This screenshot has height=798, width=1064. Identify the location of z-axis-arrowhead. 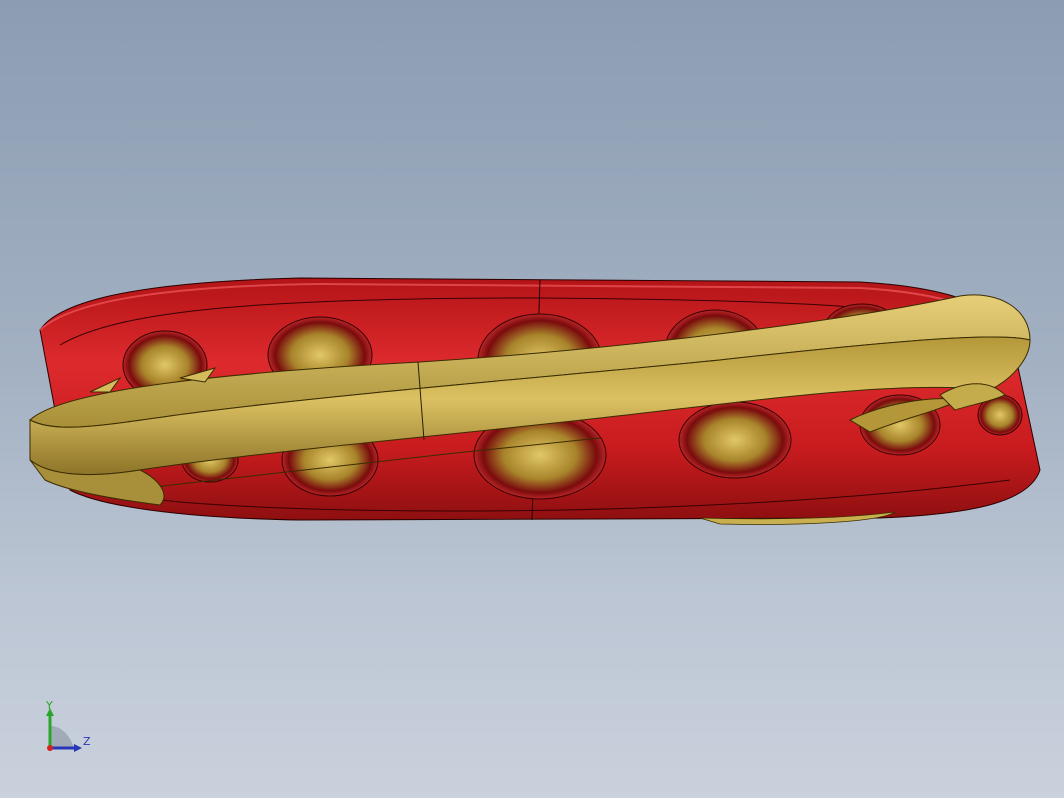
(78, 748).